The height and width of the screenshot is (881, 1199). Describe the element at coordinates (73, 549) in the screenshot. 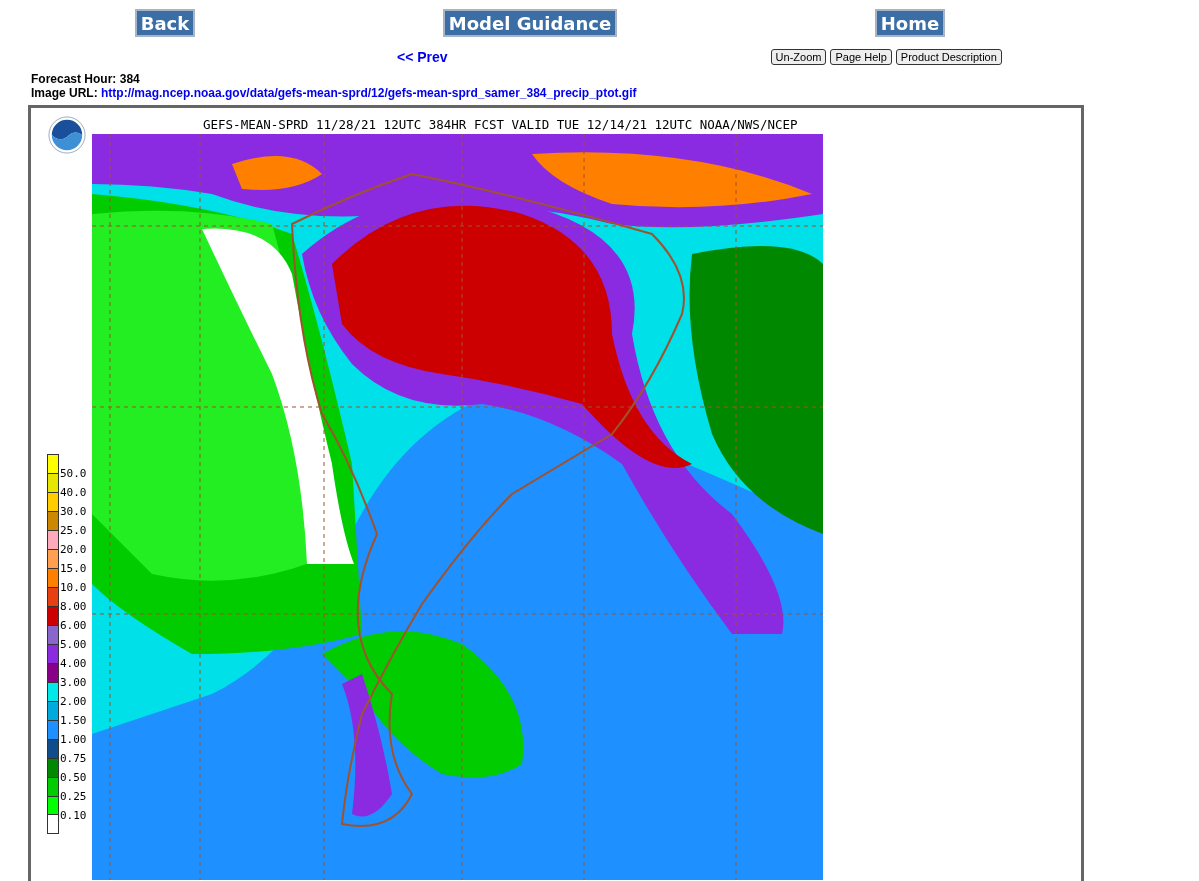

I see `legend-label: 20.0` at that location.